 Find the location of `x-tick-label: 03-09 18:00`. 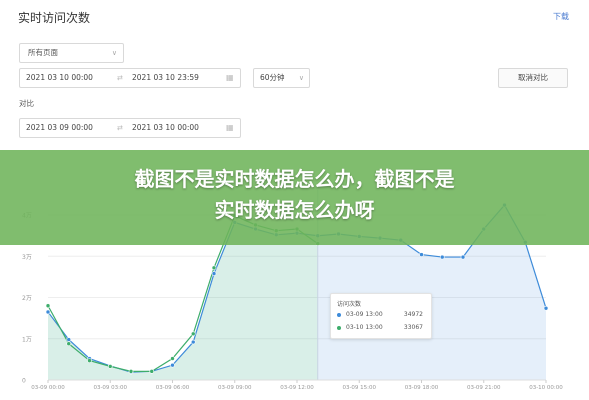

x-tick-label: 03-09 18:00 is located at coordinates (422, 388).